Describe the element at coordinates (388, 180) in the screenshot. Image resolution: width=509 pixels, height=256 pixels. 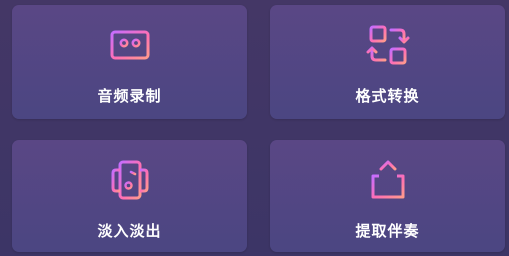
I see `share-upload-icon` at that location.